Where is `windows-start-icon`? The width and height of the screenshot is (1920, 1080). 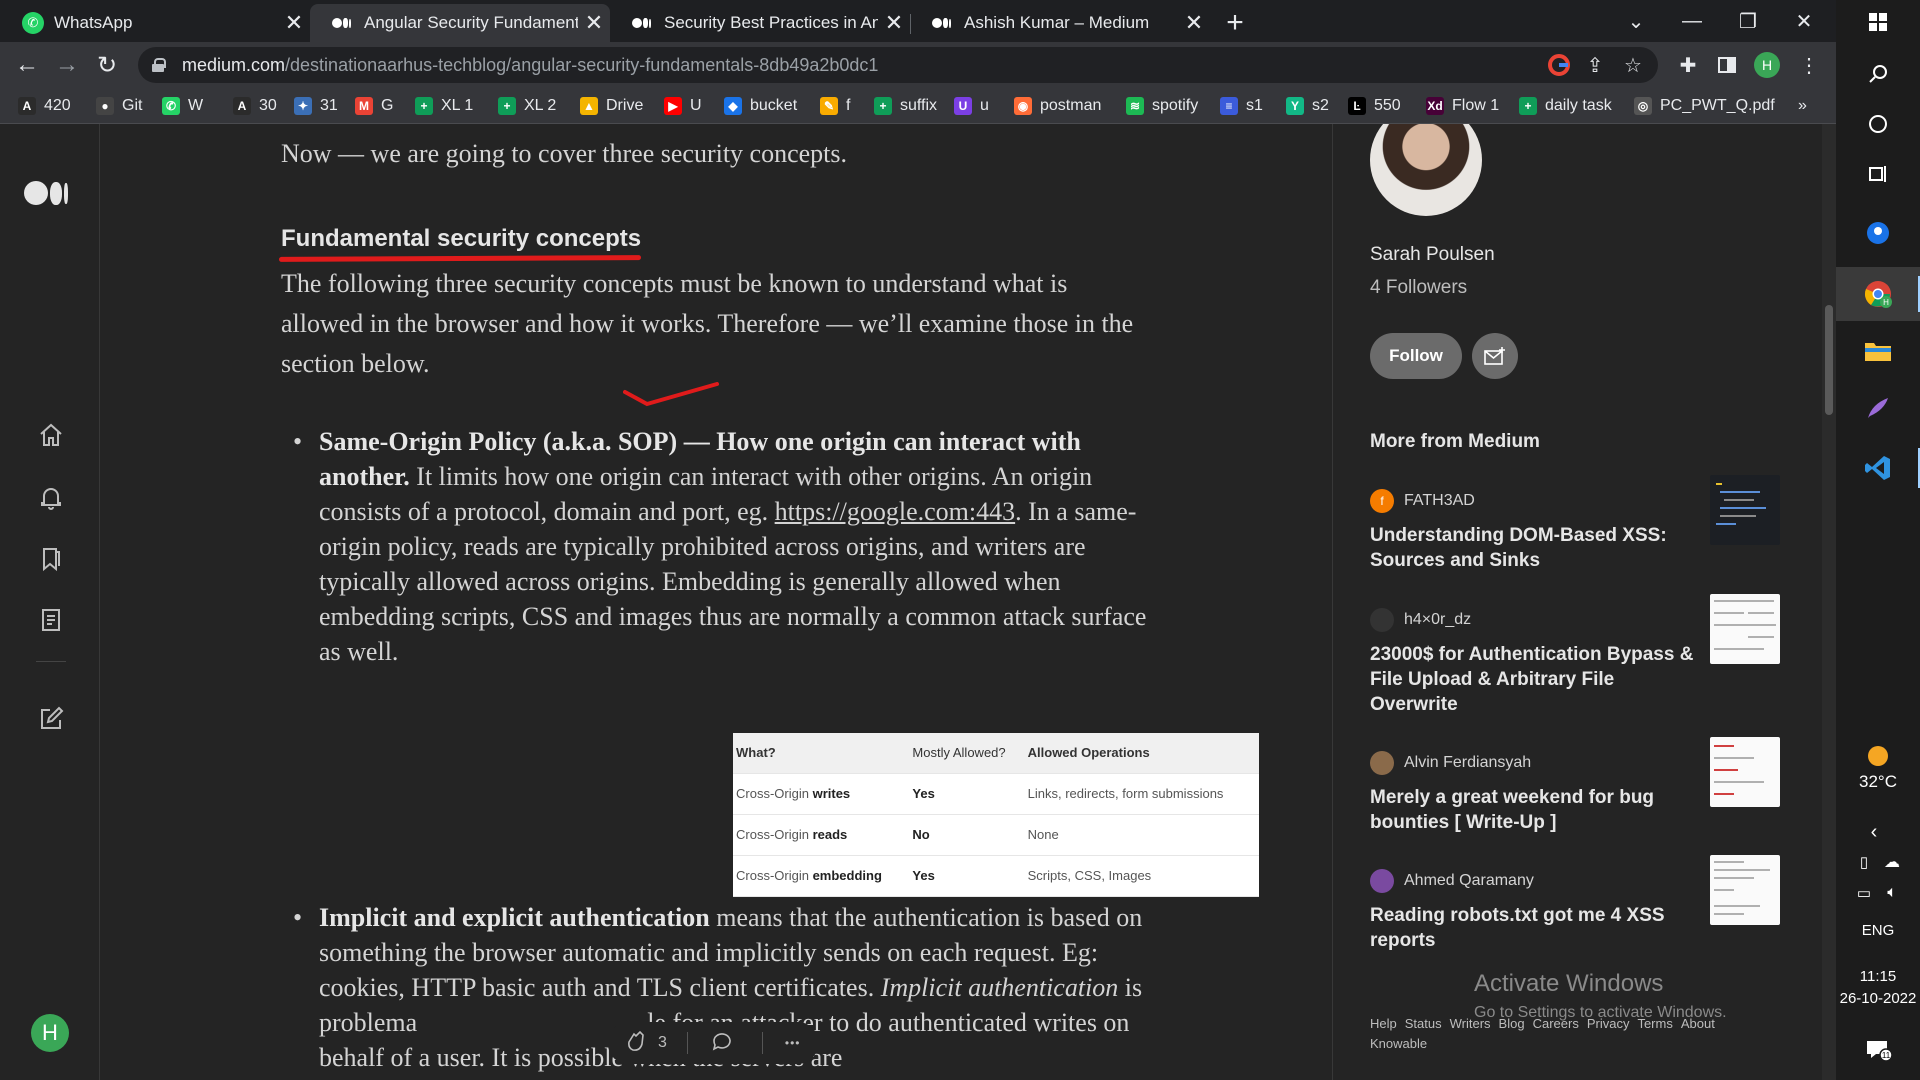 windows-start-icon is located at coordinates (1878, 22).